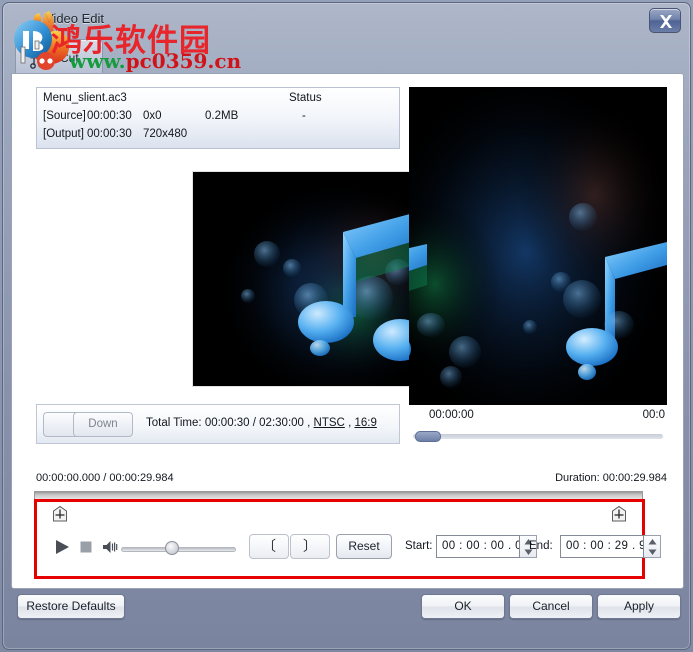  I want to click on video-standard-link: NTSC, so click(329, 423).